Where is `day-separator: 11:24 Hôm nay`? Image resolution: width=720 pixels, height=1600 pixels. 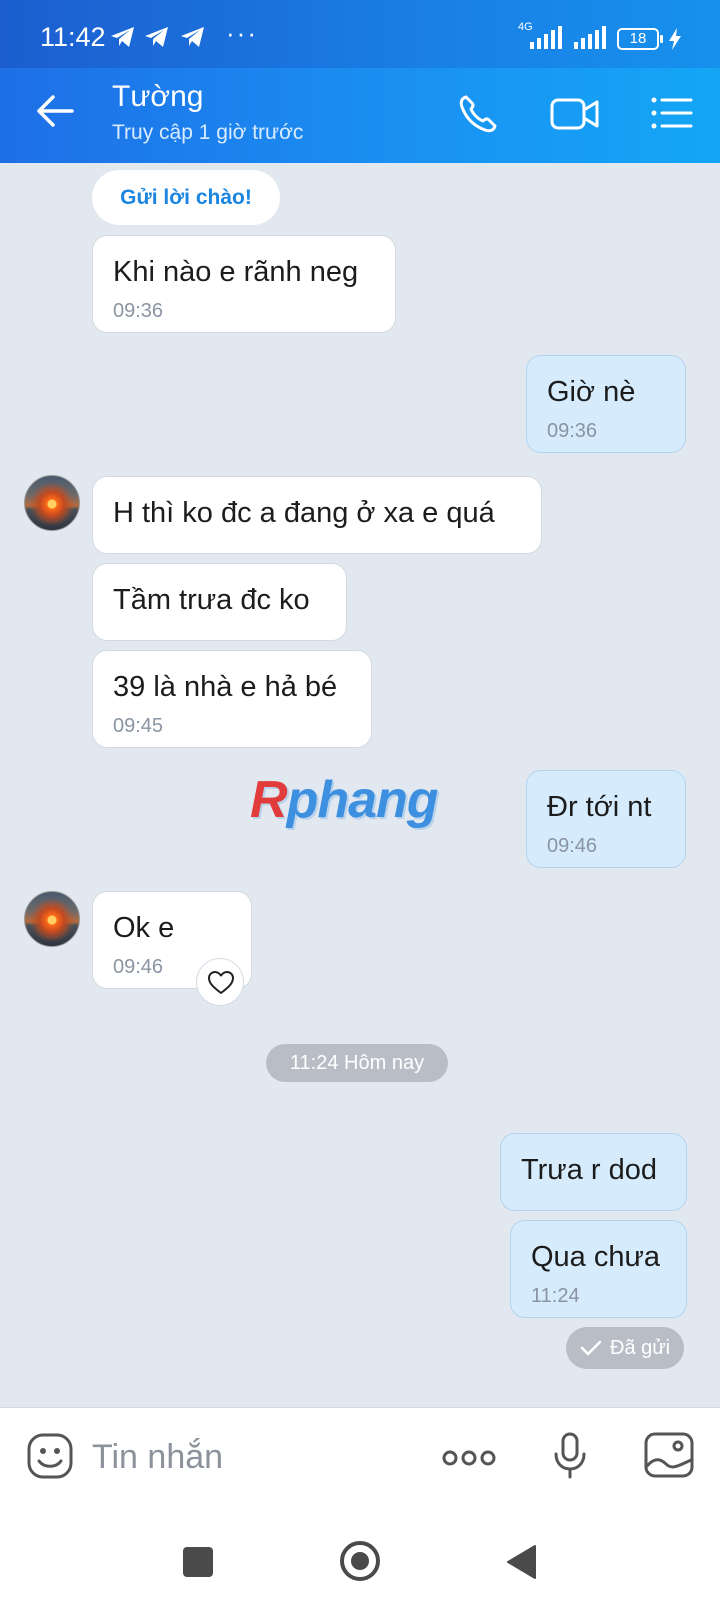 day-separator: 11:24 Hôm nay is located at coordinates (357, 1063).